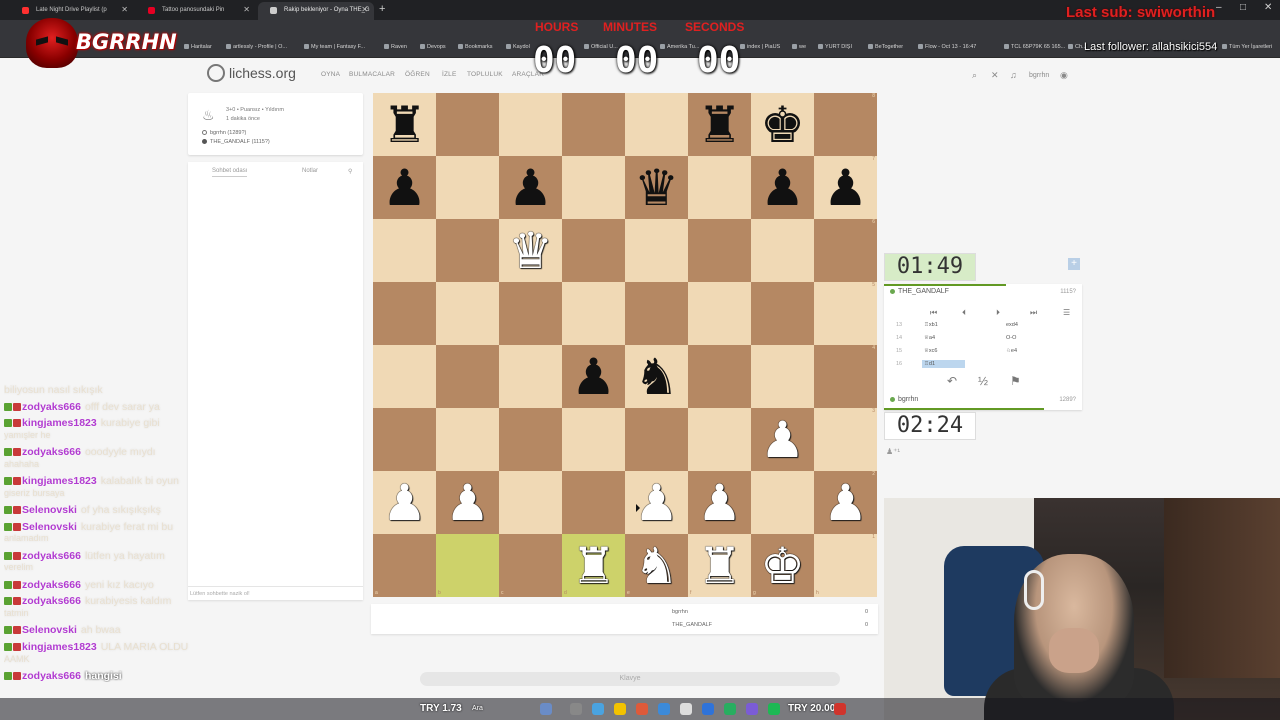  I want to click on white-queen-icon: ♛, so click(530, 251).